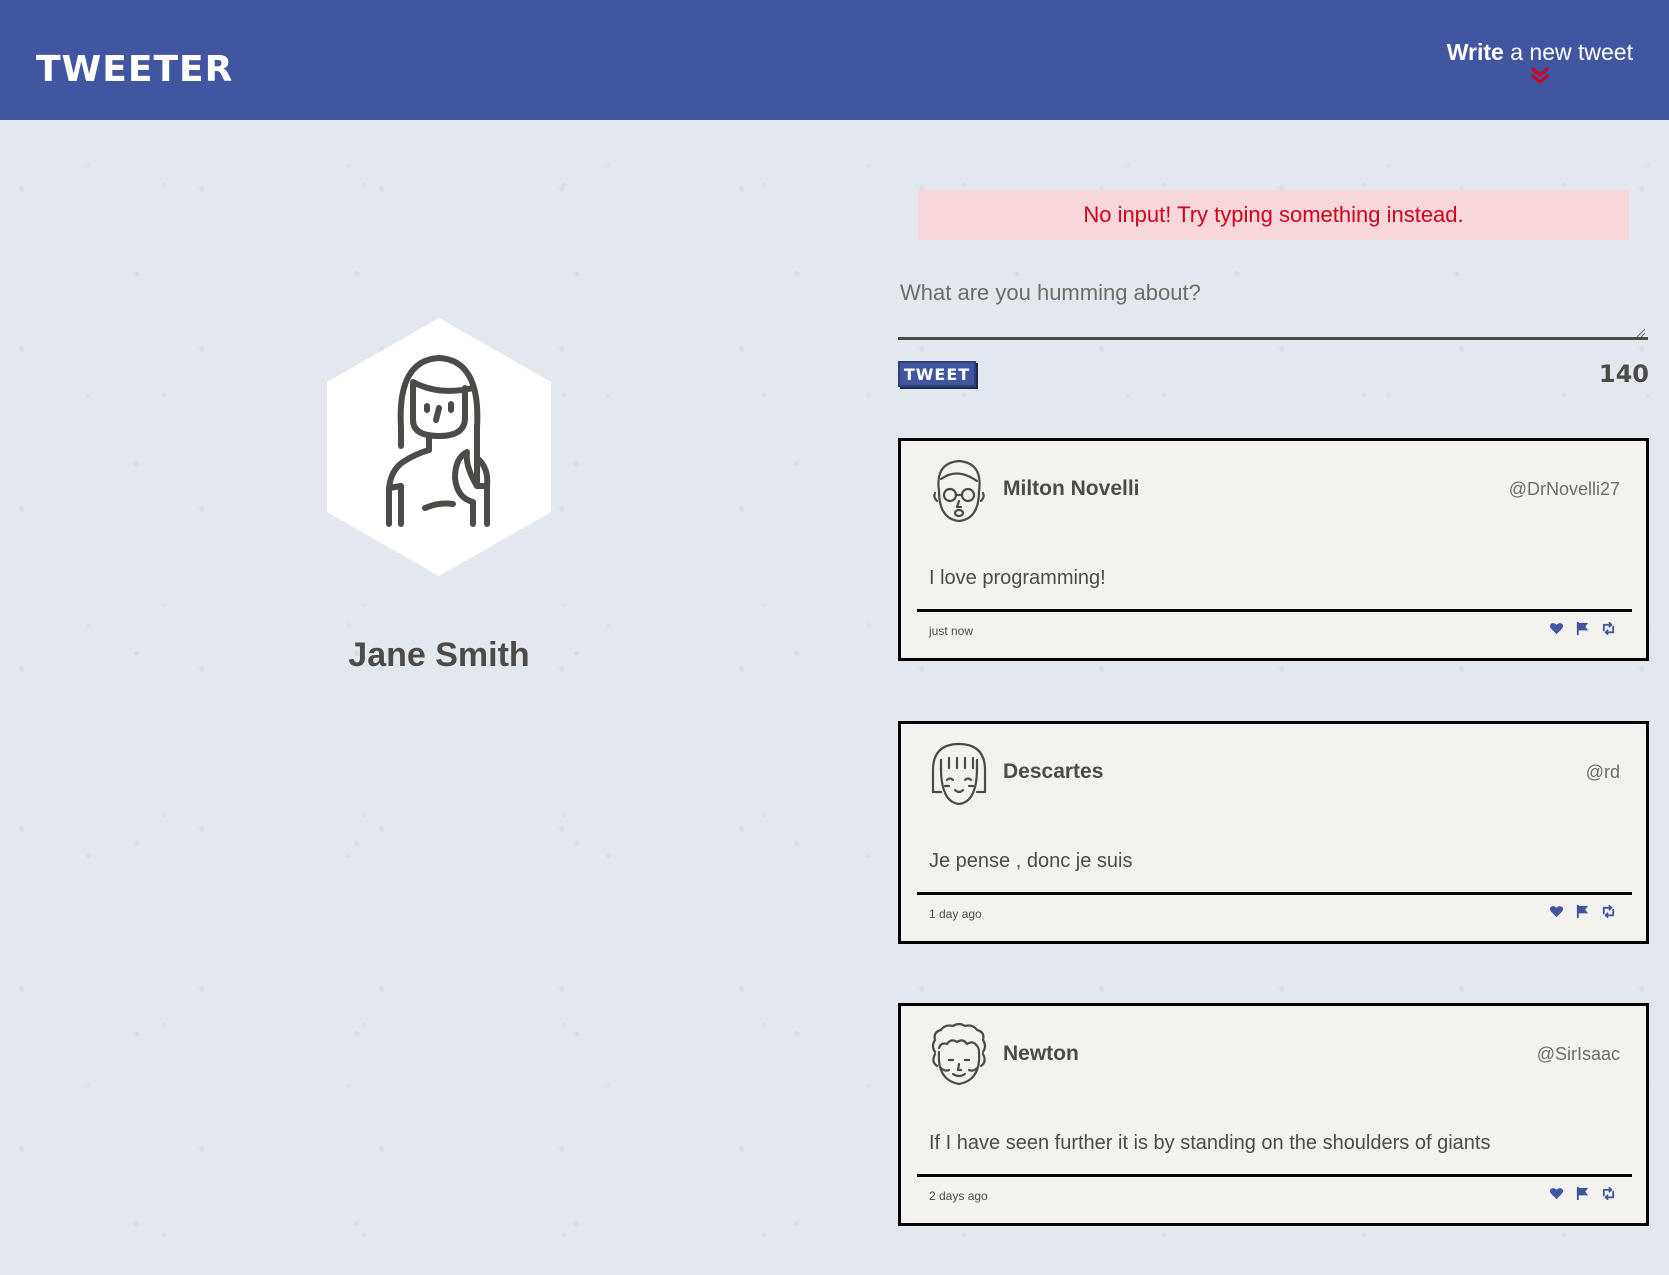  I want to click on tweet-author-name: Descartes, so click(1053, 771).